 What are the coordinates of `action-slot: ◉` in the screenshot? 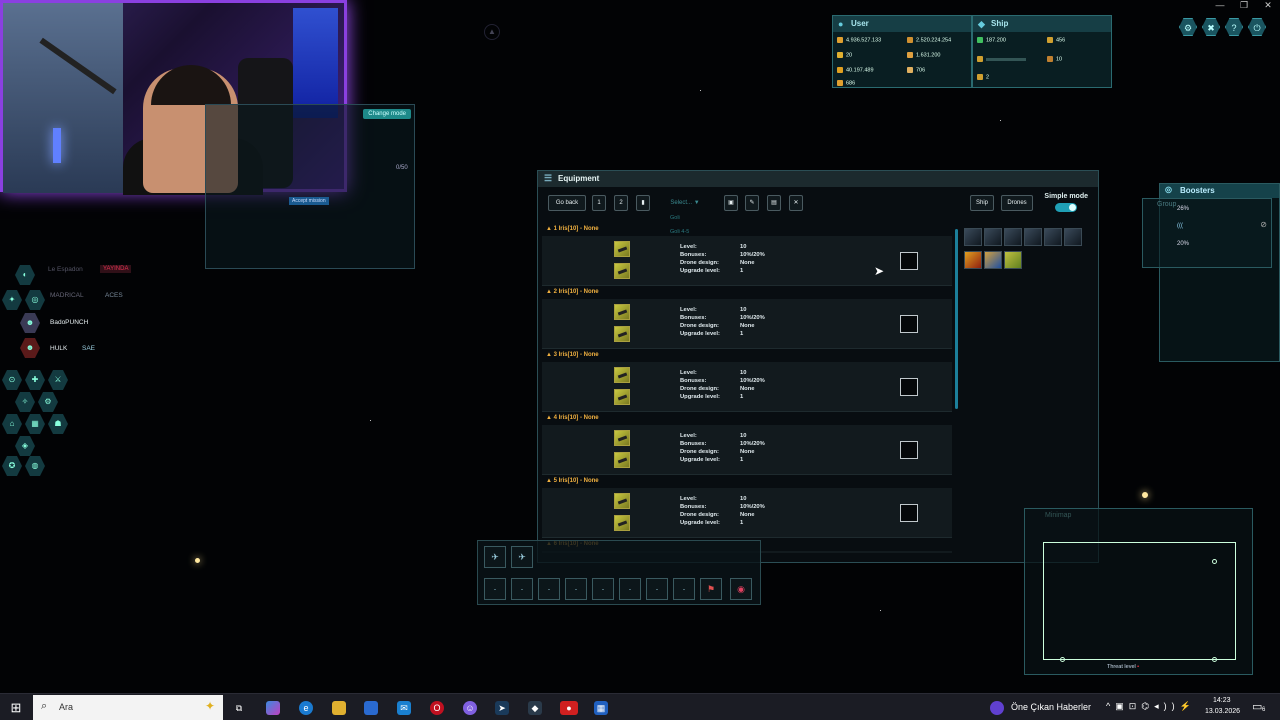 It's located at (741, 589).